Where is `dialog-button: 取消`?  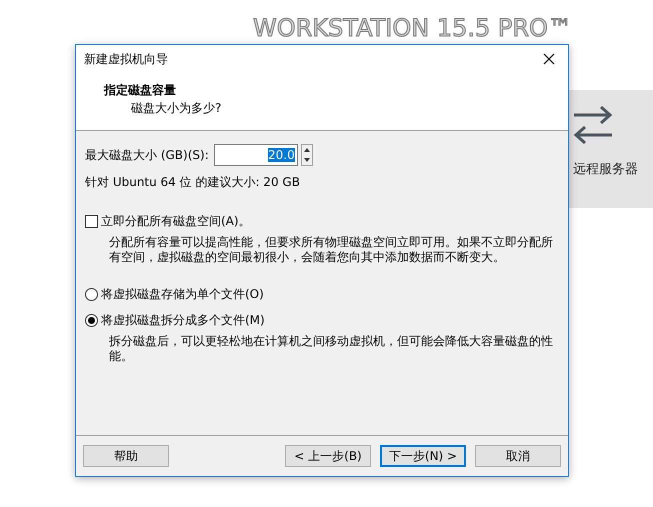
dialog-button: 取消 is located at coordinates (518, 456).